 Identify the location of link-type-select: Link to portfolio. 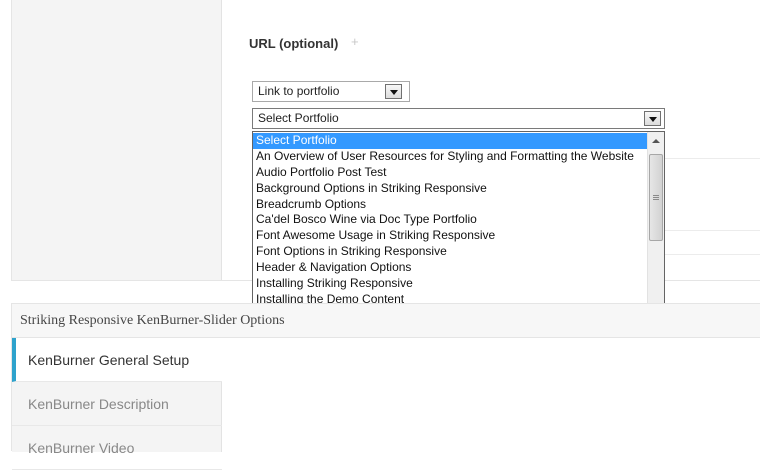
(331, 91).